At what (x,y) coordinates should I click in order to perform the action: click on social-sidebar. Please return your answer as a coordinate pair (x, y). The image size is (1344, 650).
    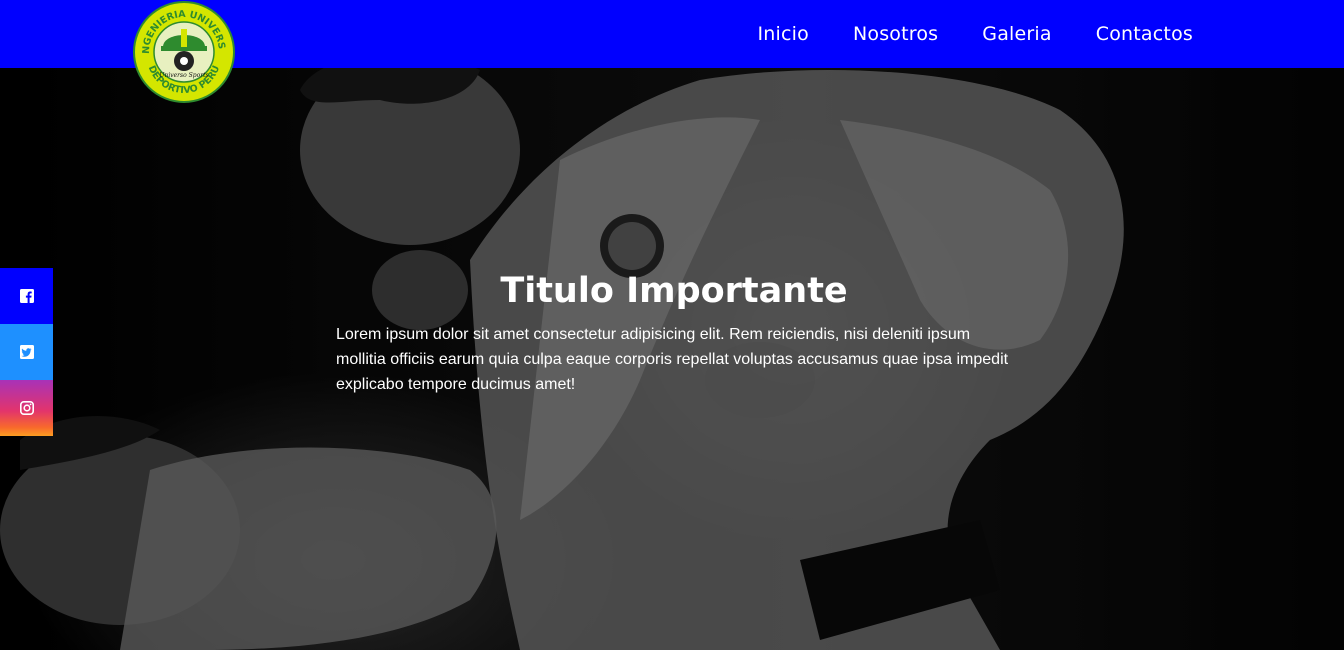
    Looking at the image, I should click on (26, 352).